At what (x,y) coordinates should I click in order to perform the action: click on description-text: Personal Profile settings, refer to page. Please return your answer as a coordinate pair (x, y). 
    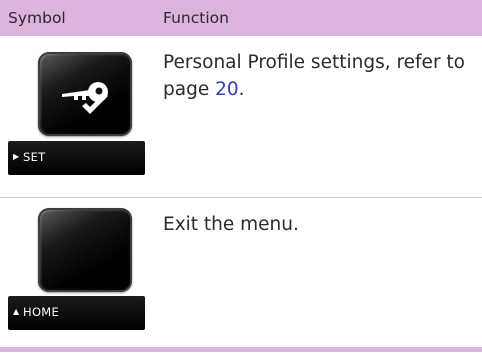
    Looking at the image, I should click on (314, 76).